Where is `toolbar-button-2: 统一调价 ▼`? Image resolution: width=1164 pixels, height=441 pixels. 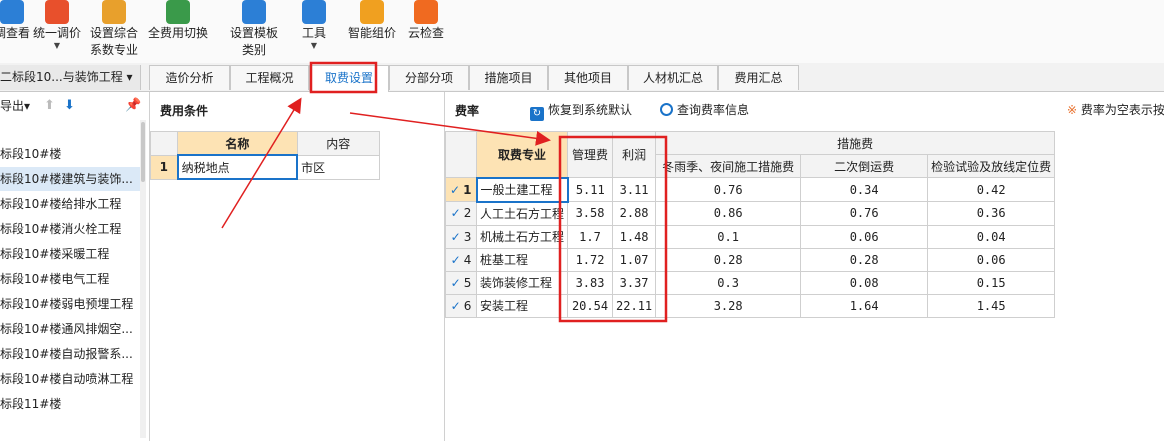 toolbar-button-2: 统一调价 ▼ is located at coordinates (57, 25).